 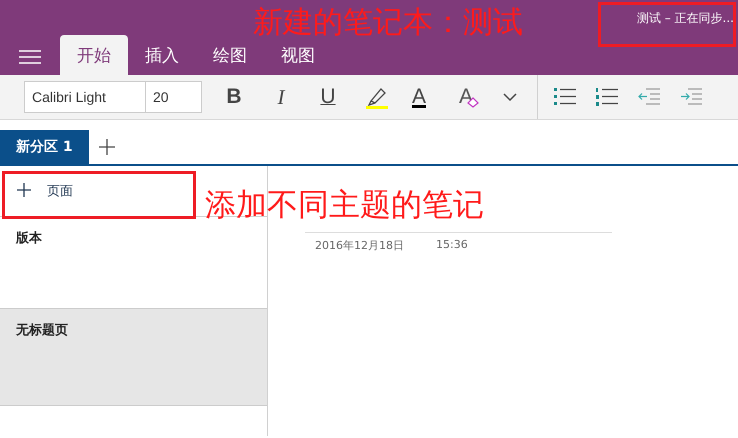 What do you see at coordinates (452, 245) in the screenshot?
I see `note-time: 15:36` at bounding box center [452, 245].